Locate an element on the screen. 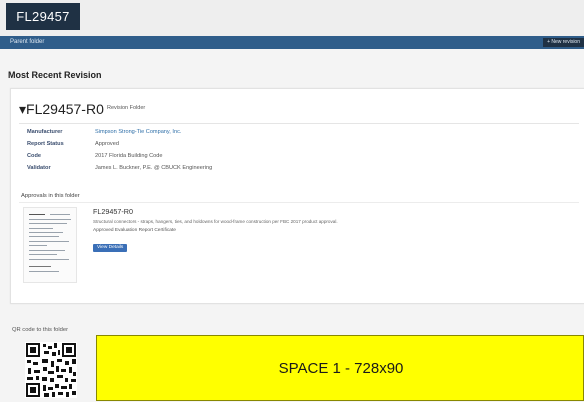 The height and width of the screenshot is (402, 584). revision-badge: Revision Folder is located at coordinates (126, 108).